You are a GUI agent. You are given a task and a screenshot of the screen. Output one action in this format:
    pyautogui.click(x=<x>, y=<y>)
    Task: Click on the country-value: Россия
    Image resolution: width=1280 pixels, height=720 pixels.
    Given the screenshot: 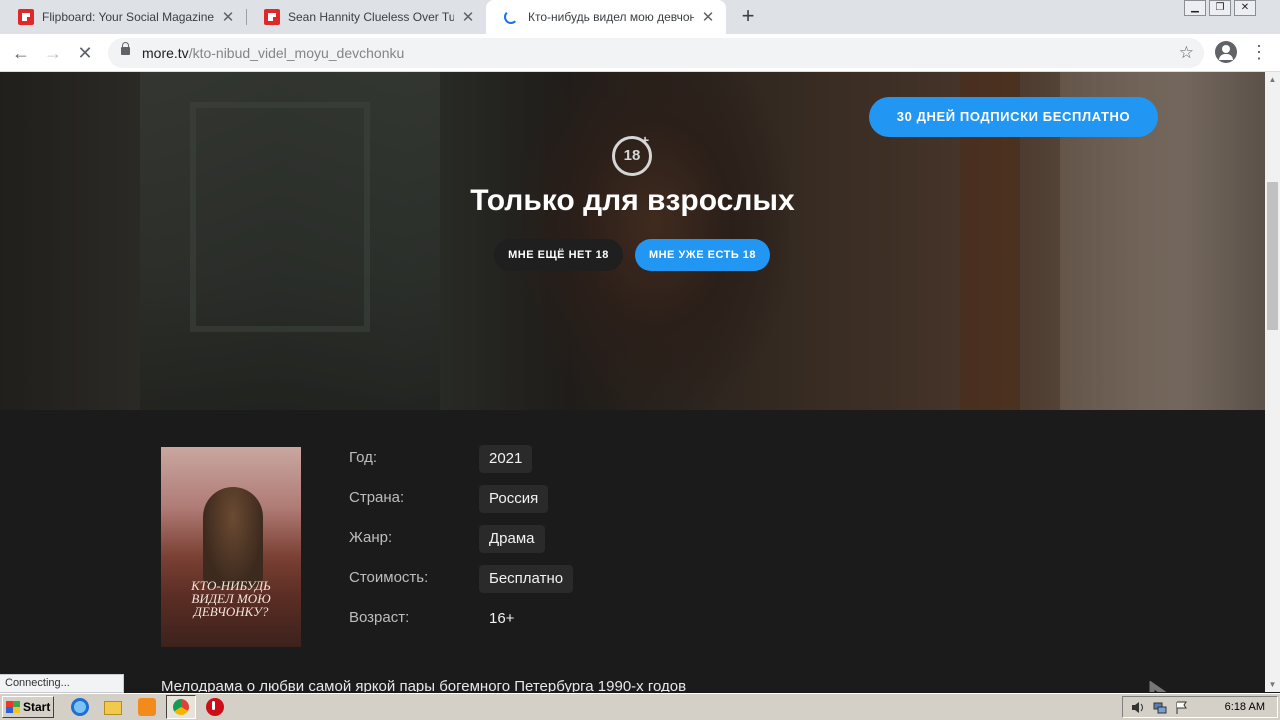 What is the action you would take?
    pyautogui.click(x=514, y=499)
    